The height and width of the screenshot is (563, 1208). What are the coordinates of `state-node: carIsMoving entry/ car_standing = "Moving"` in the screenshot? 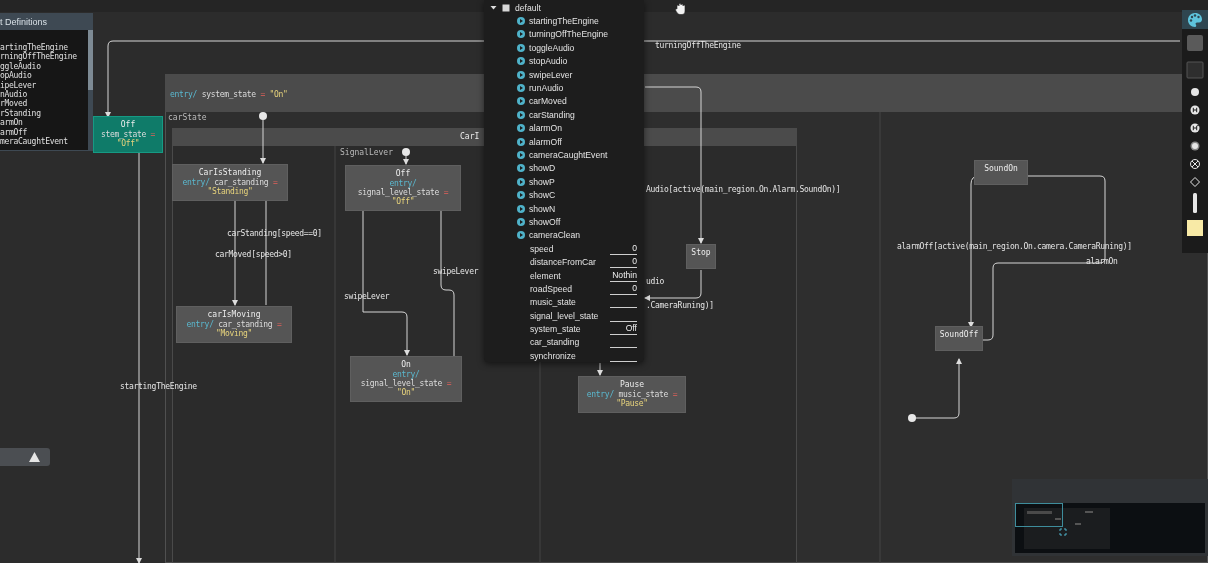 It's located at (234, 324).